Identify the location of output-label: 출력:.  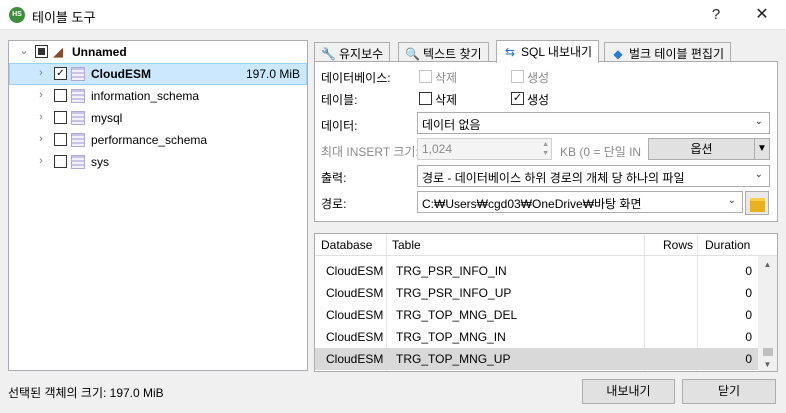
(334, 178).